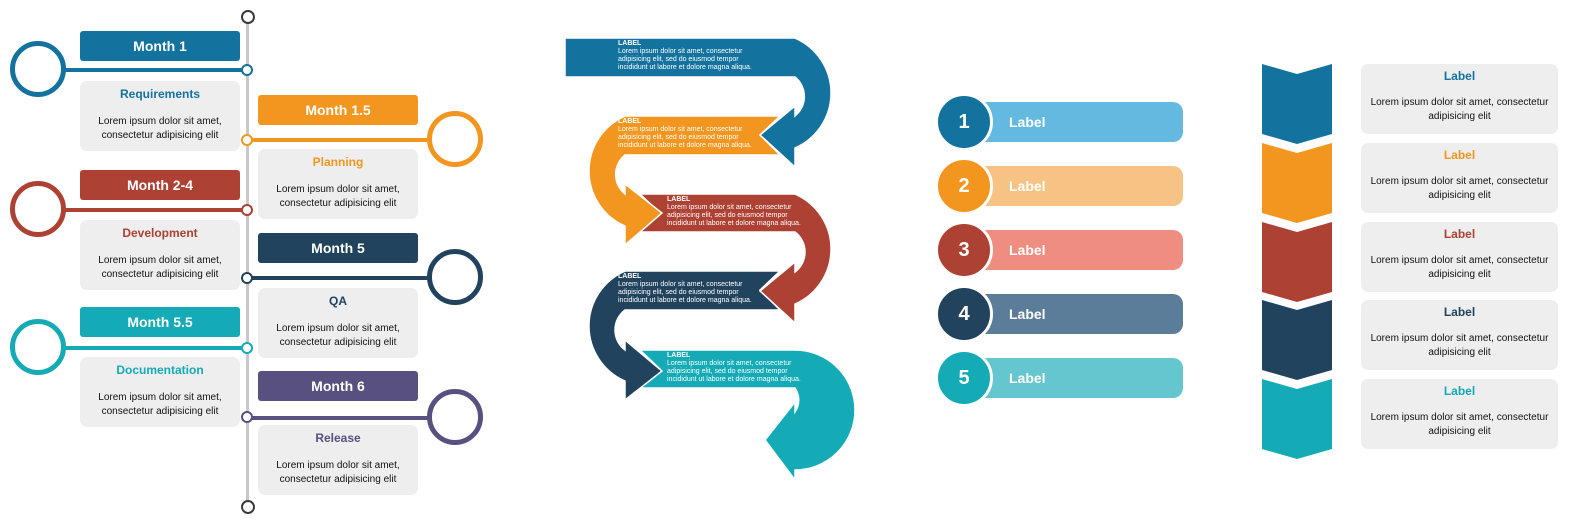 The image size is (1591, 532). What do you see at coordinates (964, 250) in the screenshot?
I see `number-badge: 3` at bounding box center [964, 250].